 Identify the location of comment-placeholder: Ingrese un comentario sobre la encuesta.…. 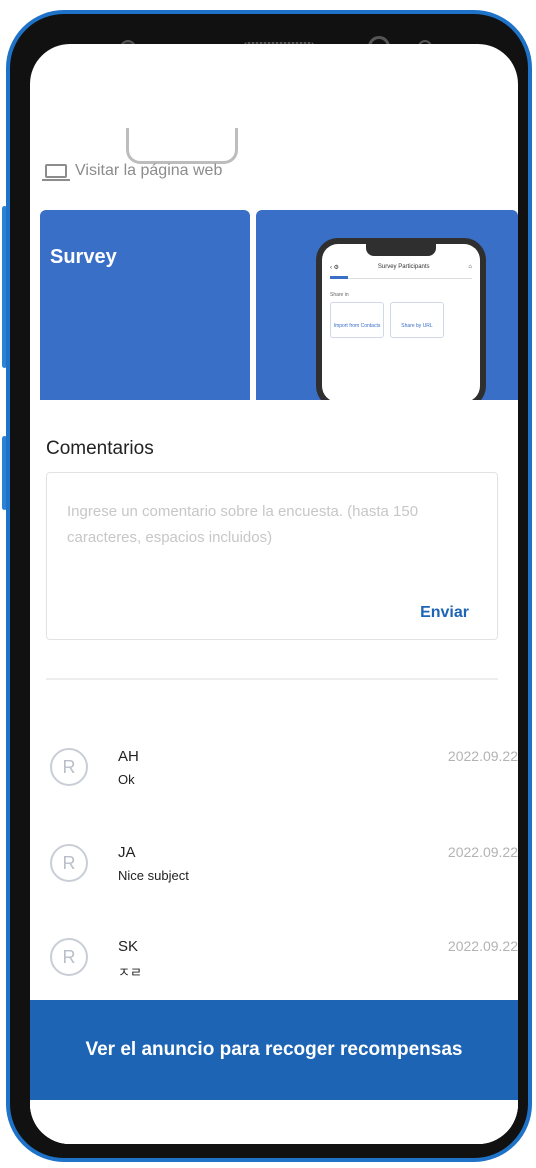
(243, 524).